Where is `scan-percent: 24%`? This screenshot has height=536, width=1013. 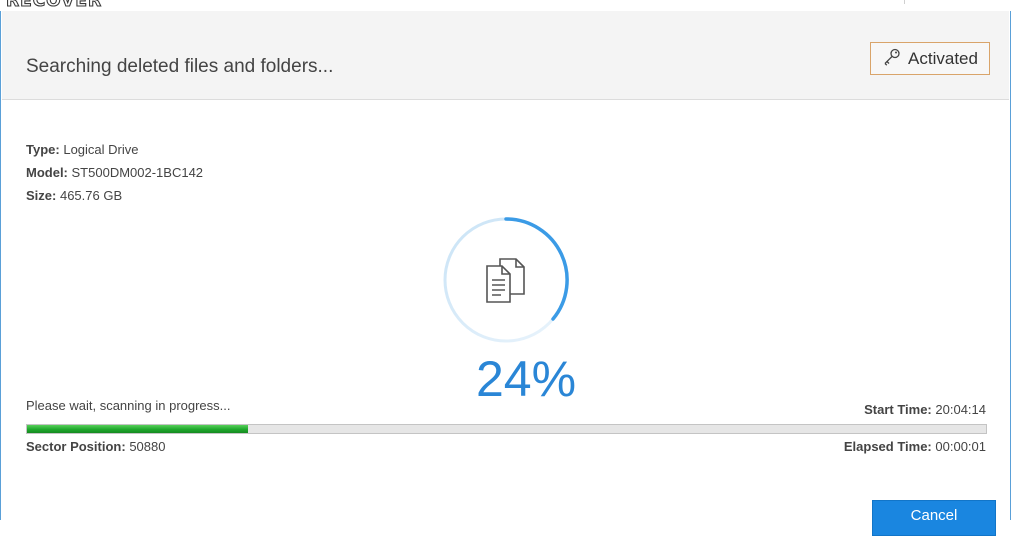
scan-percent: 24% is located at coordinates (526, 379).